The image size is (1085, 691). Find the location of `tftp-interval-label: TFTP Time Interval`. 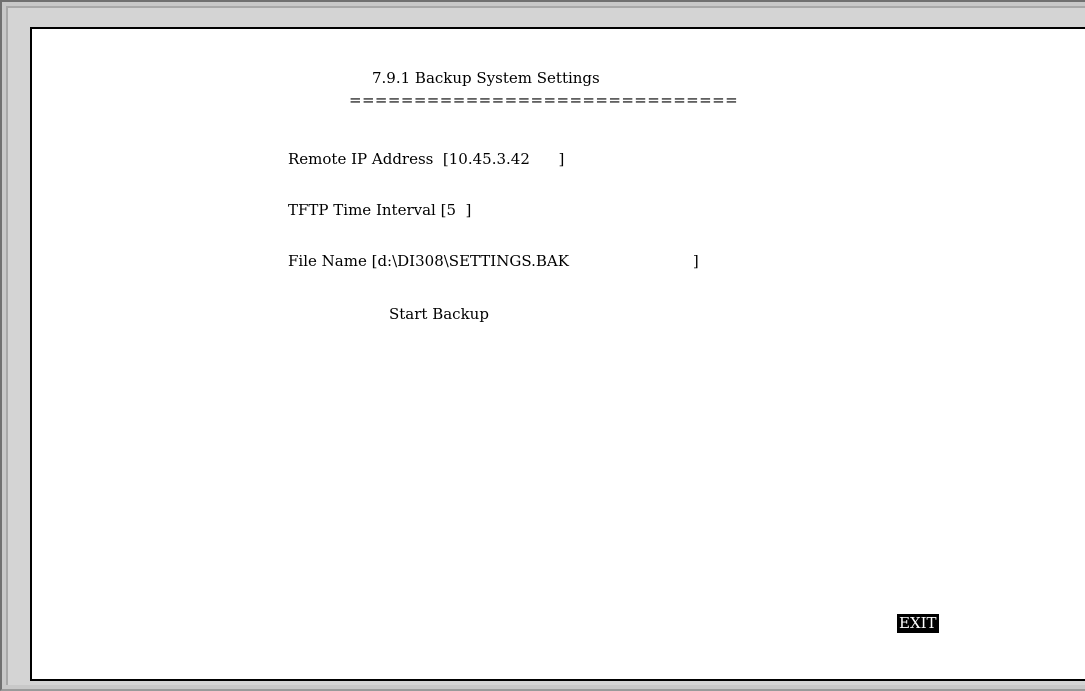

tftp-interval-label: TFTP Time Interval is located at coordinates (364, 210).